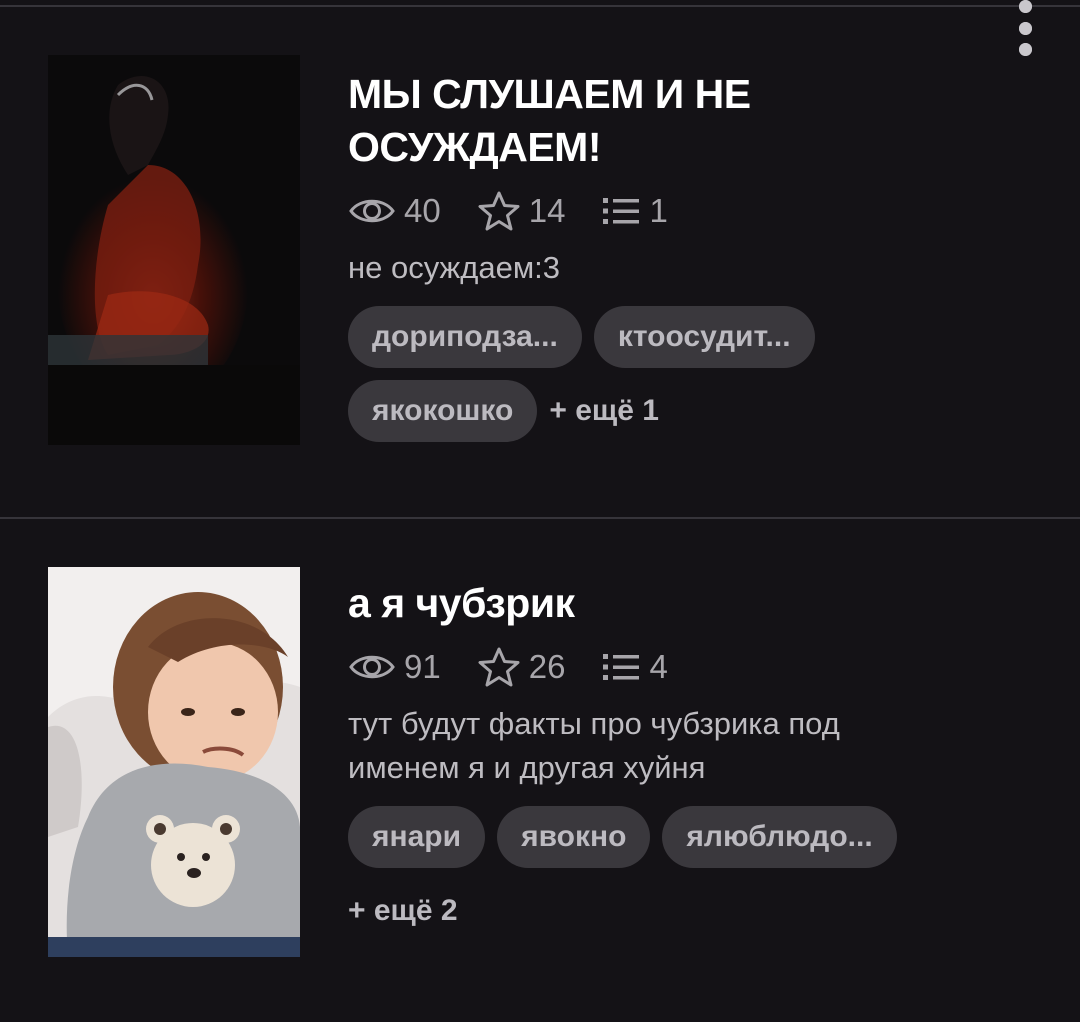  I want to click on more-vertical-icon, so click(1025, 28).